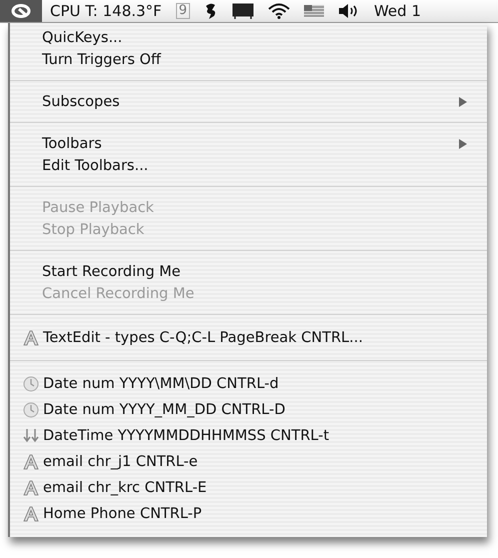 This screenshot has width=498, height=558. Describe the element at coordinates (248, 514) in the screenshot. I see `menu-item: Home Phone CNTRL-P` at that location.